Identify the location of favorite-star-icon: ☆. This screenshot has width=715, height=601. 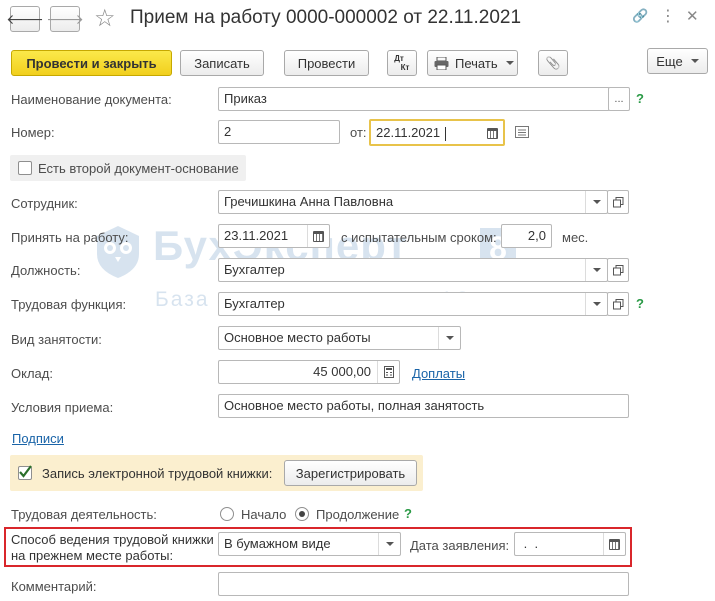
(105, 18).